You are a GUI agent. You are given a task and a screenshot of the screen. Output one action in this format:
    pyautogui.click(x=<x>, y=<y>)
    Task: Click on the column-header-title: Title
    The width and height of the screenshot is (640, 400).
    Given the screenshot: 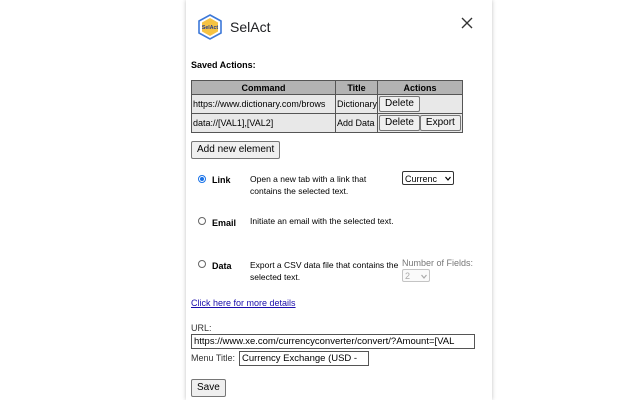 What is the action you would take?
    pyautogui.click(x=356, y=87)
    